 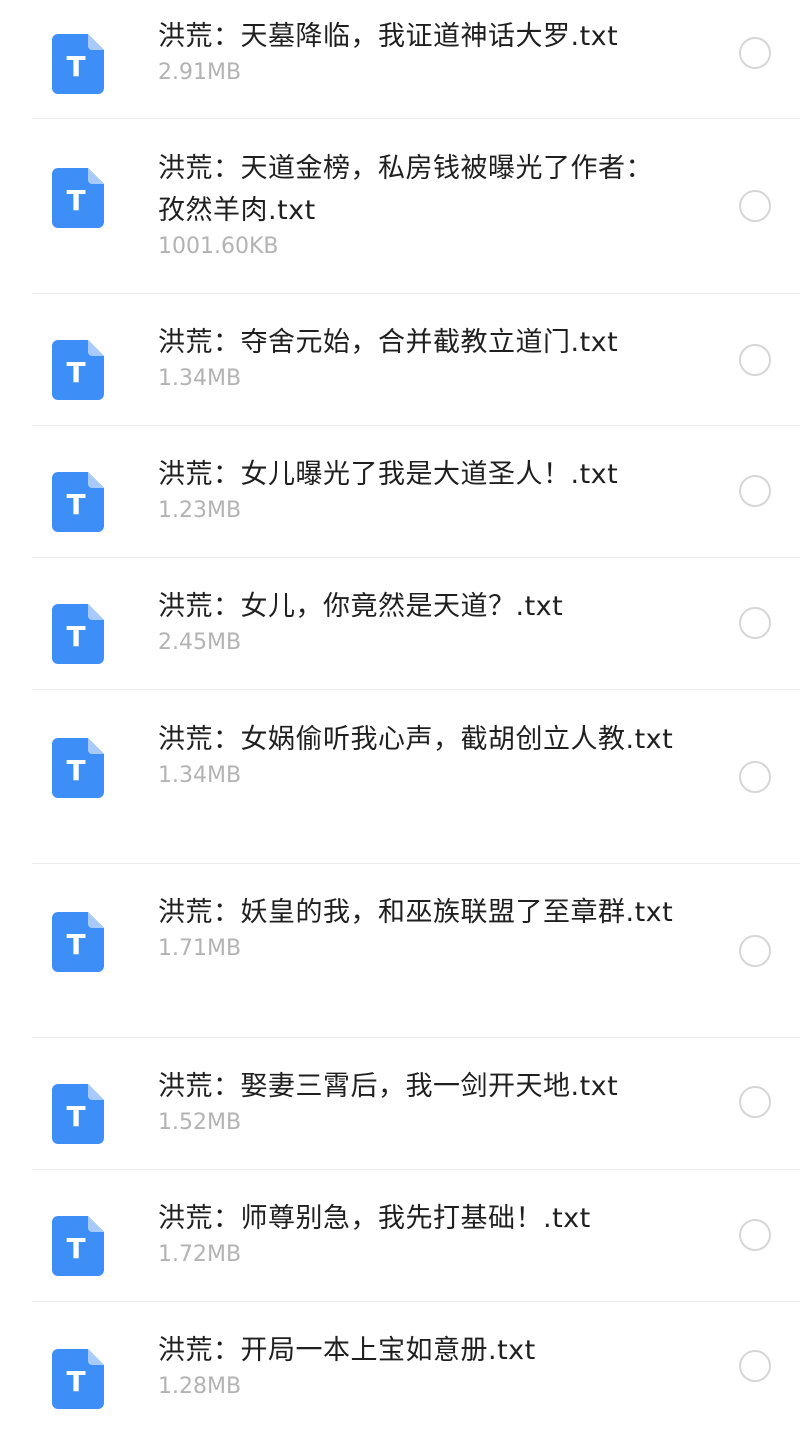 I want to click on file-text: 洪荒：夺舍元始，合并截教立道门.txt 1.34MB, so click(x=418, y=358).